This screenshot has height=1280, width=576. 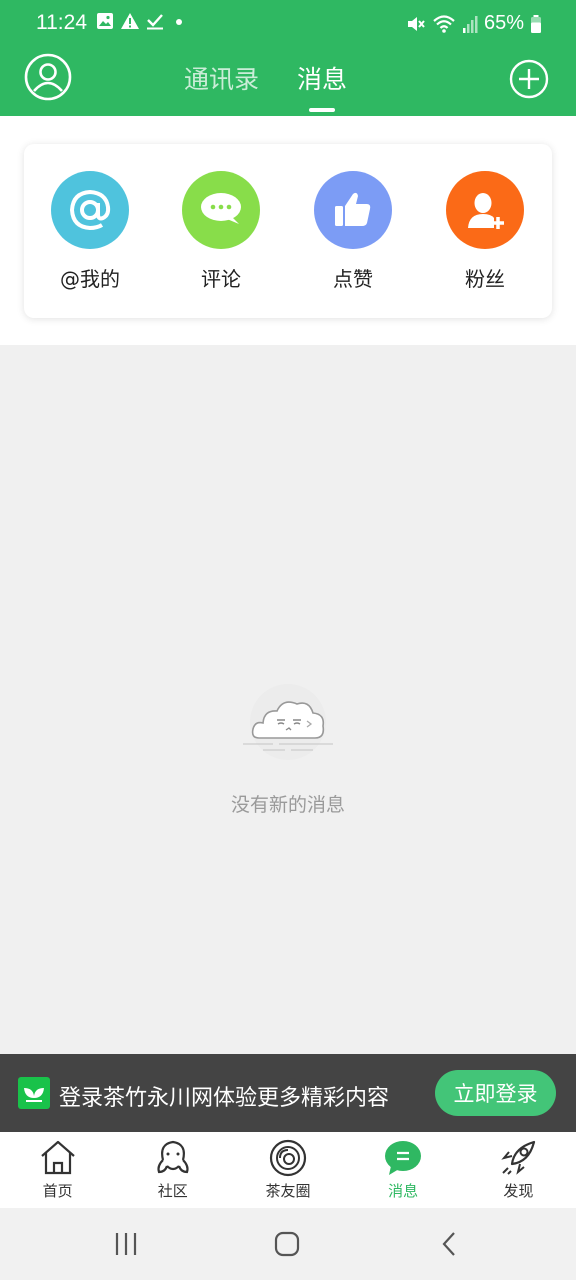 I want to click on category-card: @我的 评论 点赞 粉丝, so click(x=288, y=231).